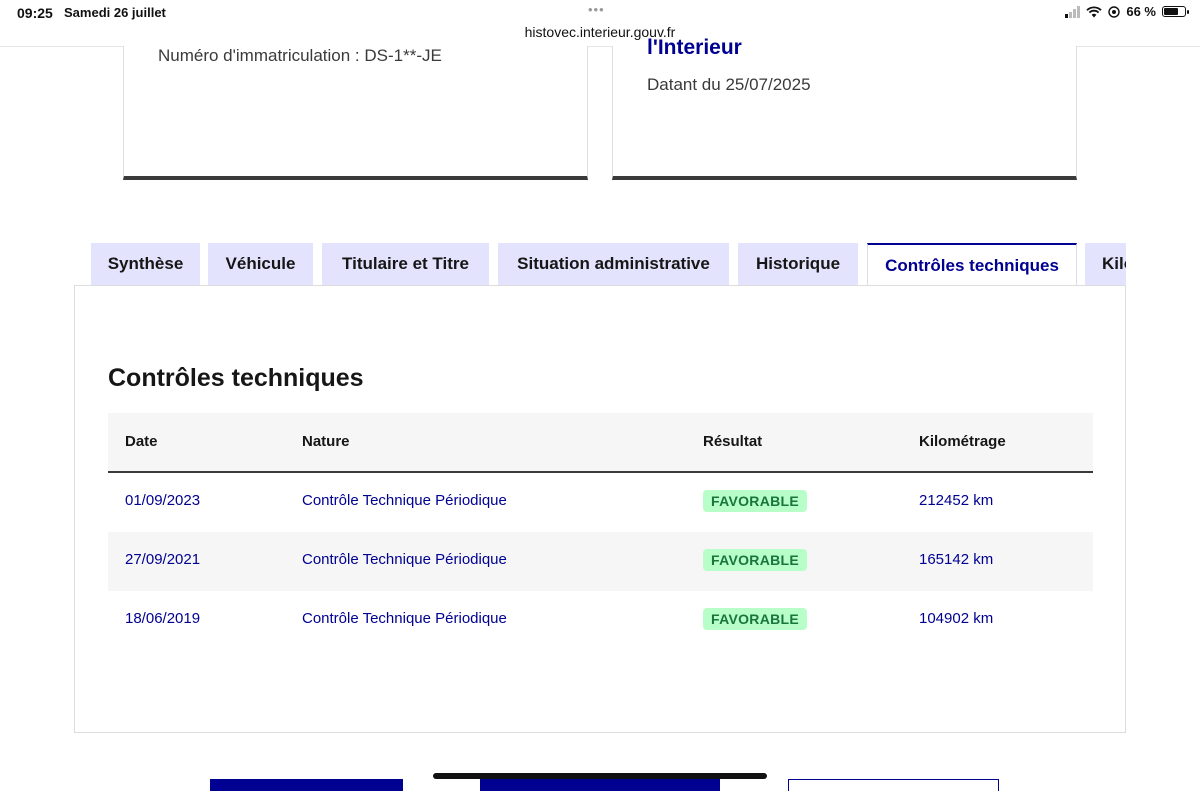 This screenshot has height=791, width=1200. I want to click on clock: 09:25, so click(35, 13).